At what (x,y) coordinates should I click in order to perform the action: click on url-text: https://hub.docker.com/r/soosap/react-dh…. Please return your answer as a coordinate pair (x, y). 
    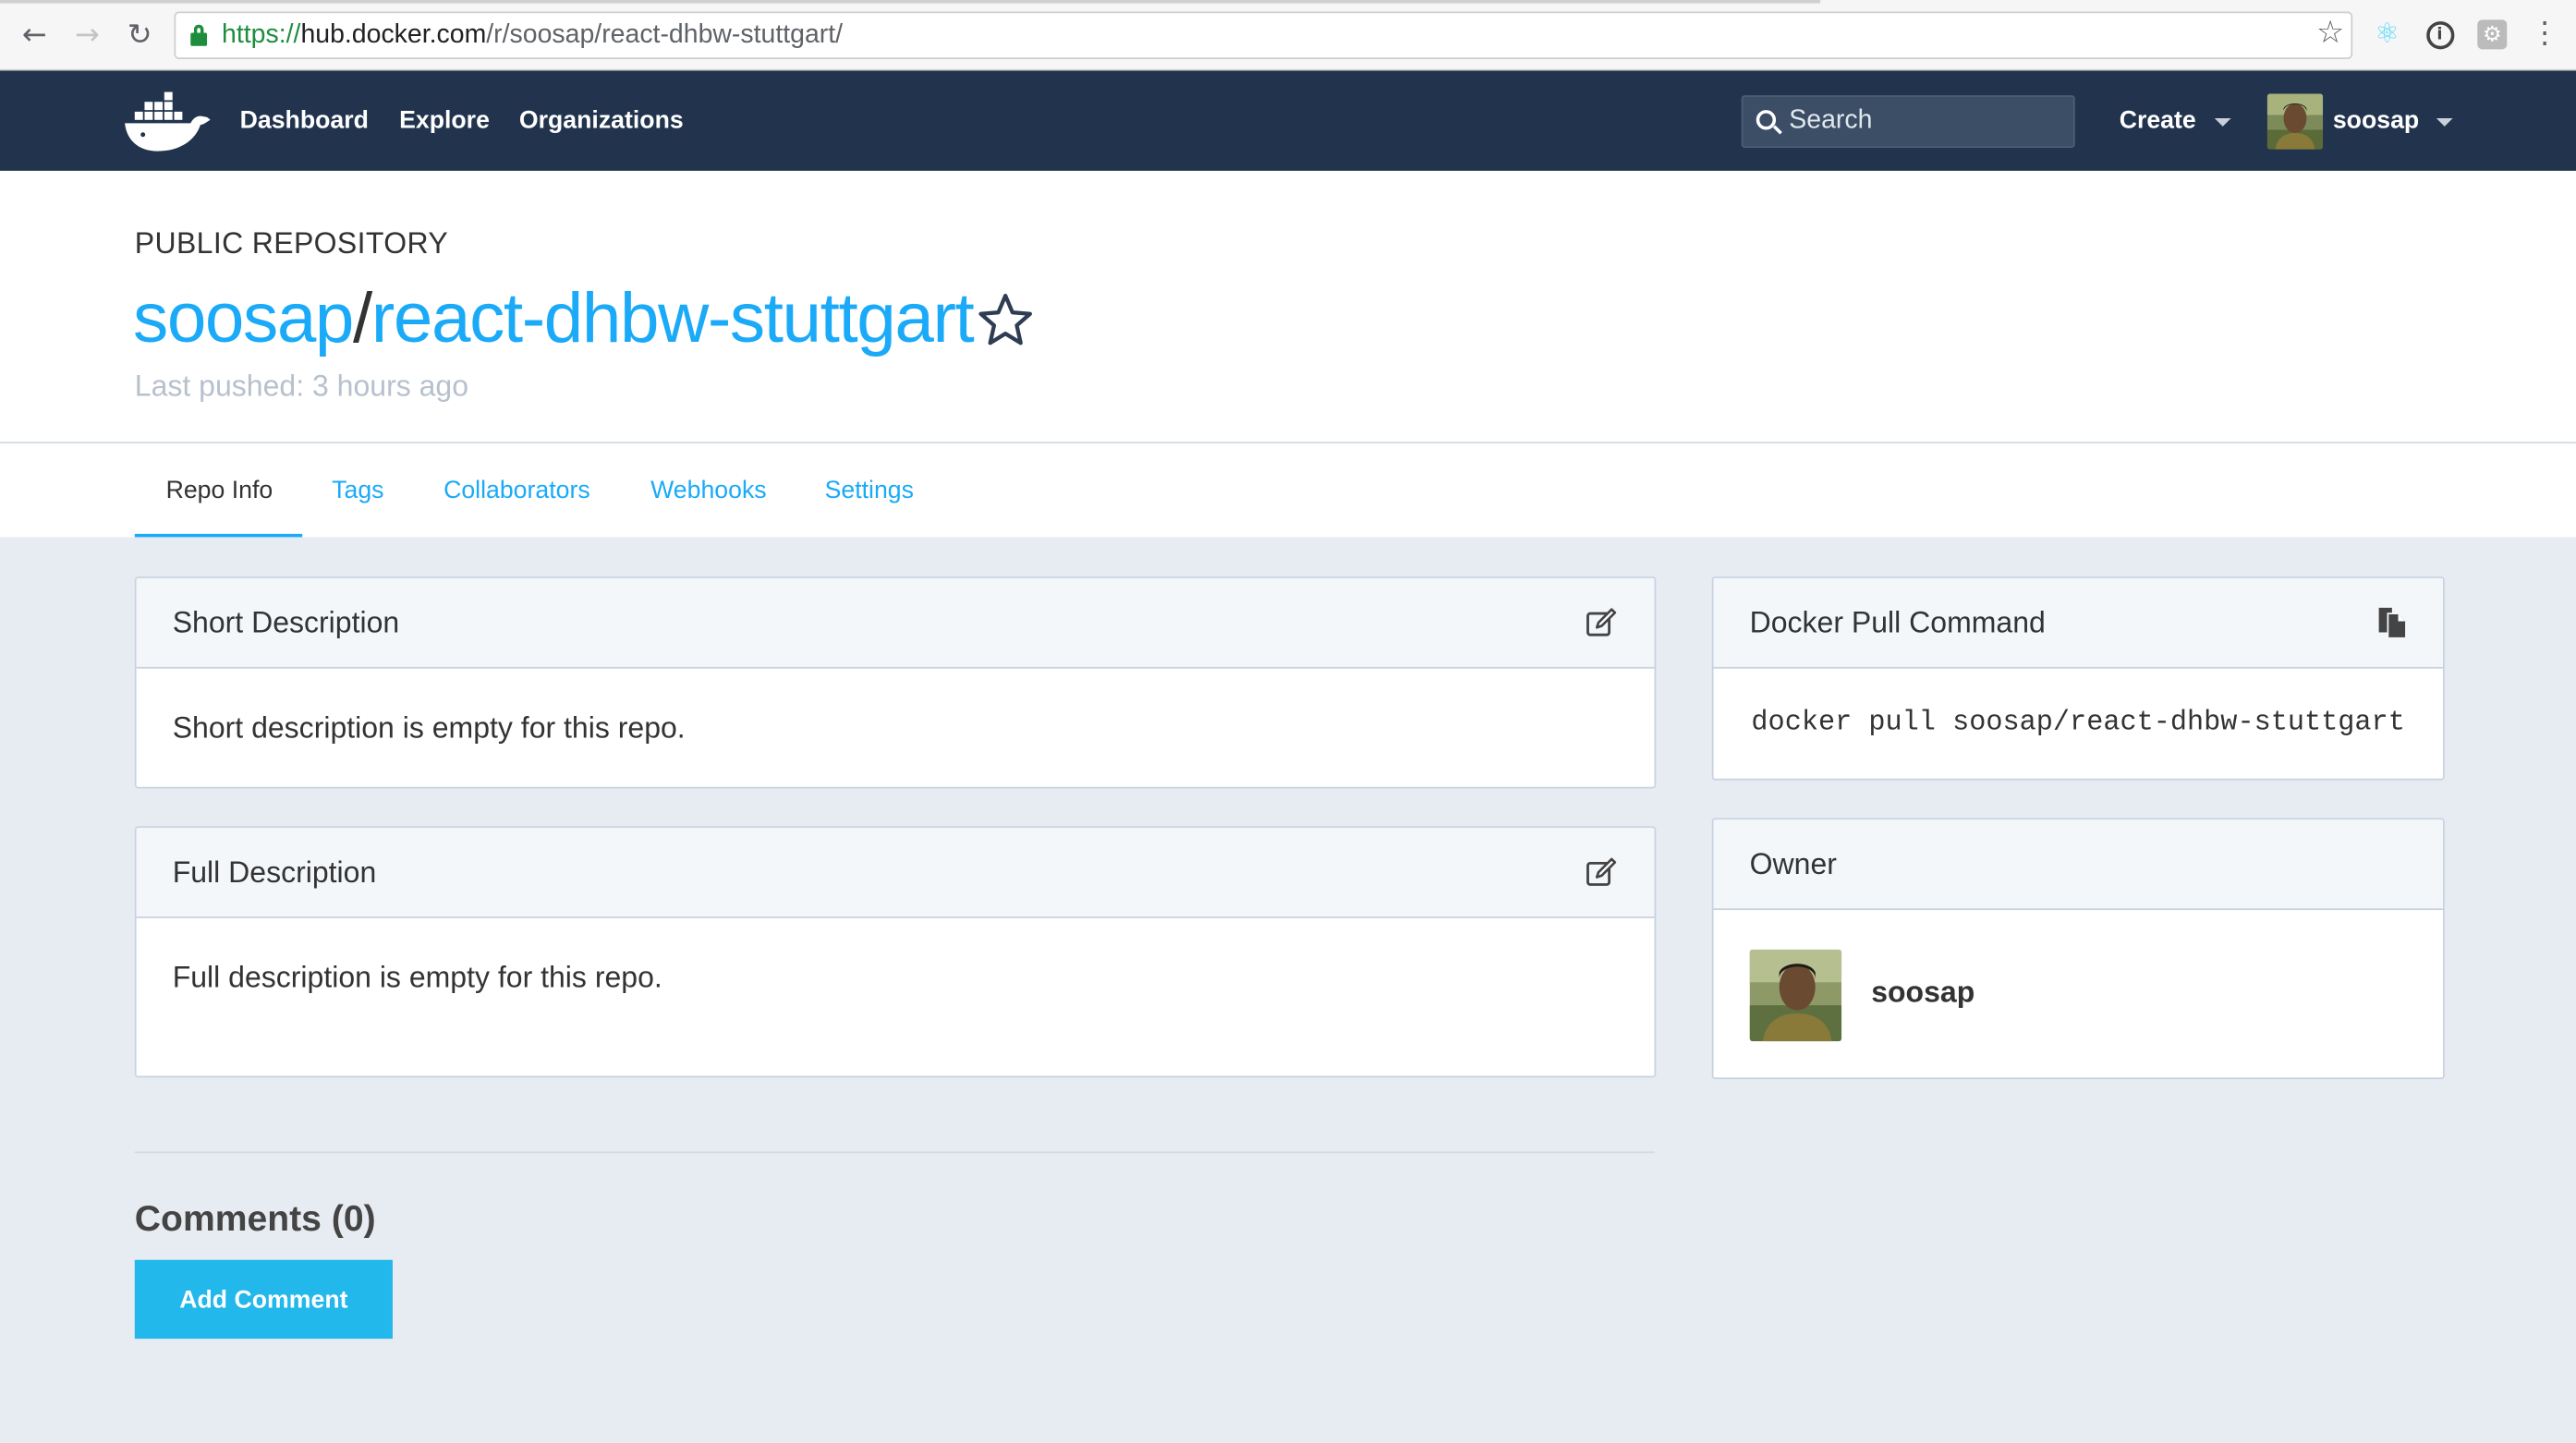
    Looking at the image, I should click on (532, 36).